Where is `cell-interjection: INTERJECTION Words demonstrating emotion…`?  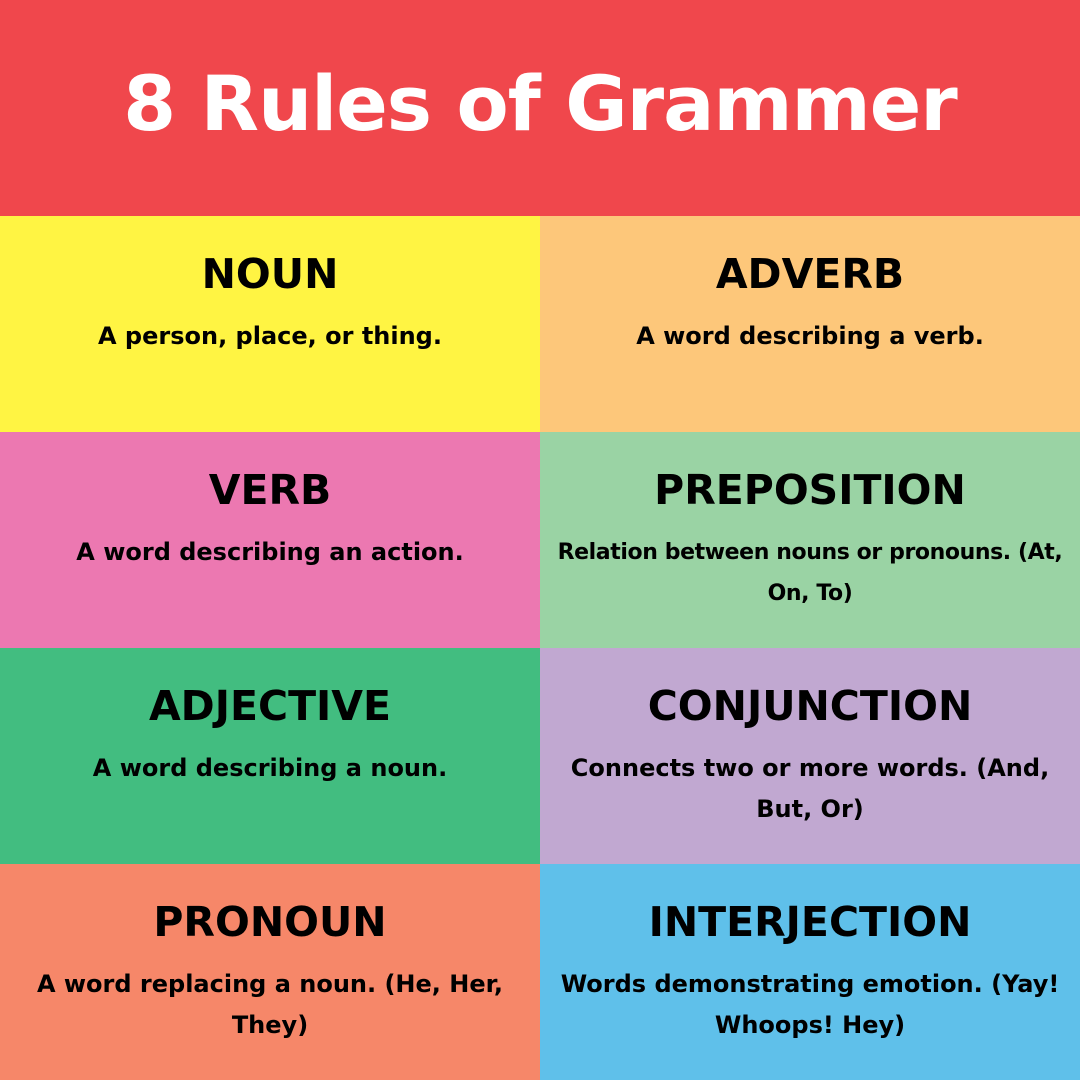
cell-interjection: INTERJECTION Words demonstrating emotion… is located at coordinates (810, 972).